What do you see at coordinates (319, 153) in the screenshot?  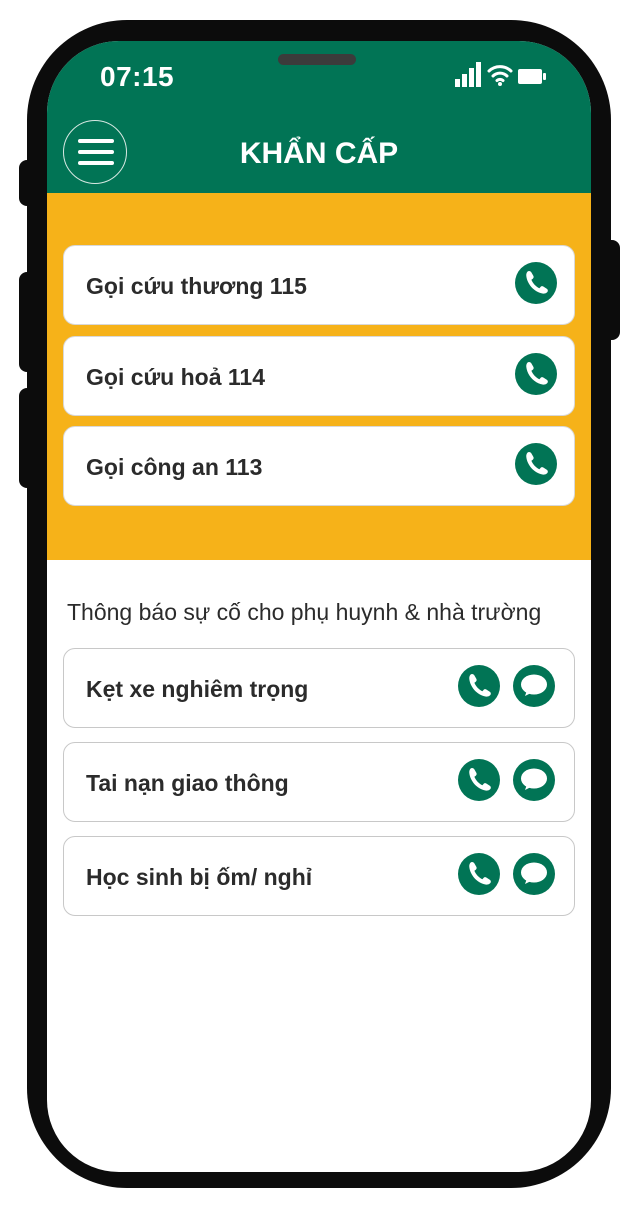 I see `page-title: KHẨN CẤP` at bounding box center [319, 153].